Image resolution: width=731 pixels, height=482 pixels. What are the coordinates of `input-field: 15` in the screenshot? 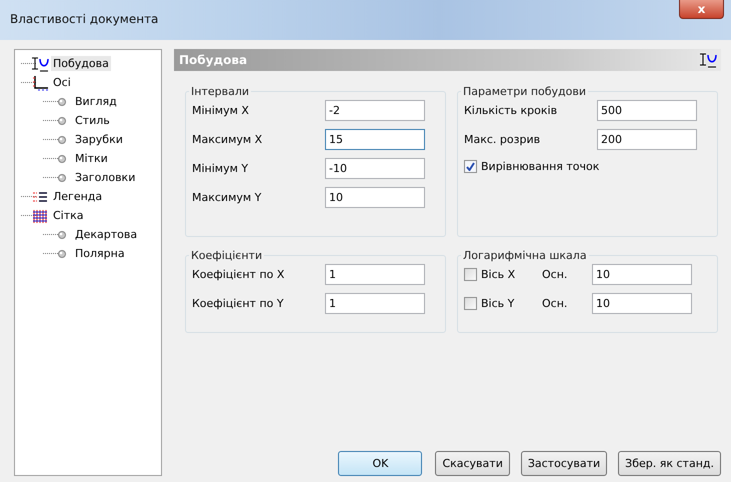 It's located at (375, 139).